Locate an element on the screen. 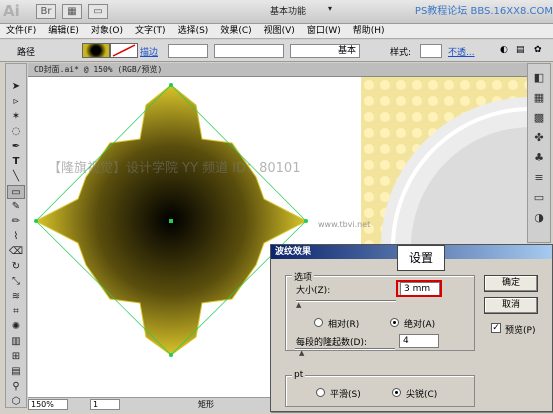 The width and height of the screenshot is (553, 414). preview-checkbox: ✓ is located at coordinates (496, 328).